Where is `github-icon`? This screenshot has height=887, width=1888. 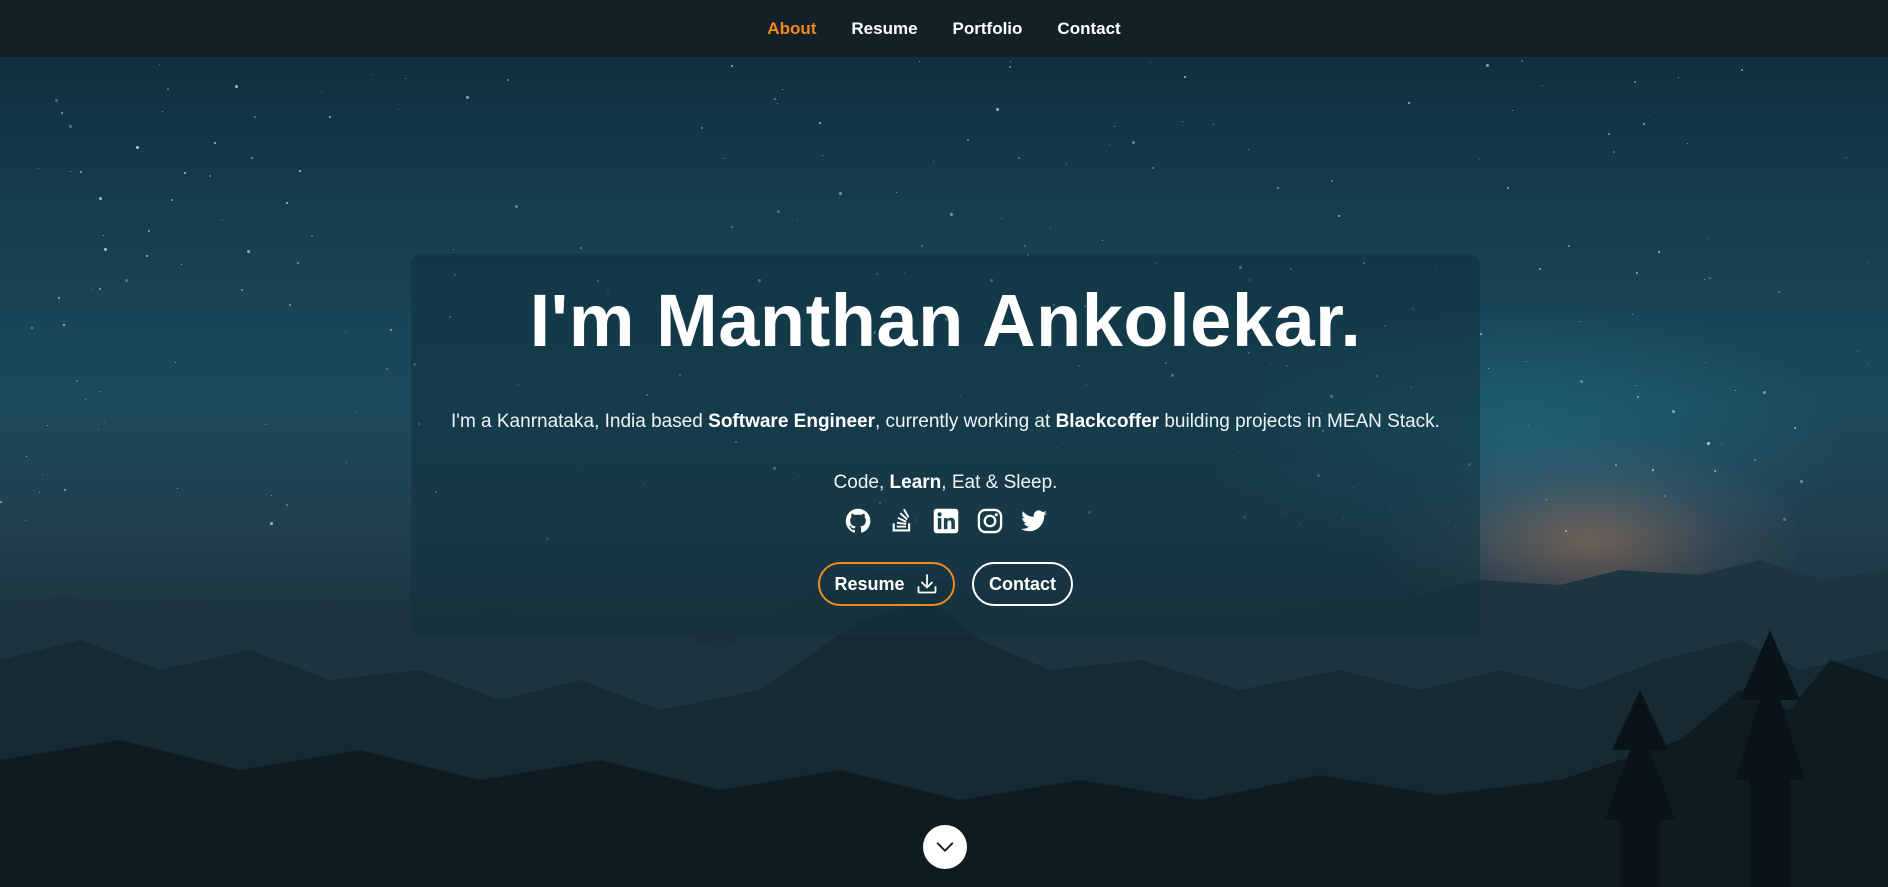
github-icon is located at coordinates (858, 521).